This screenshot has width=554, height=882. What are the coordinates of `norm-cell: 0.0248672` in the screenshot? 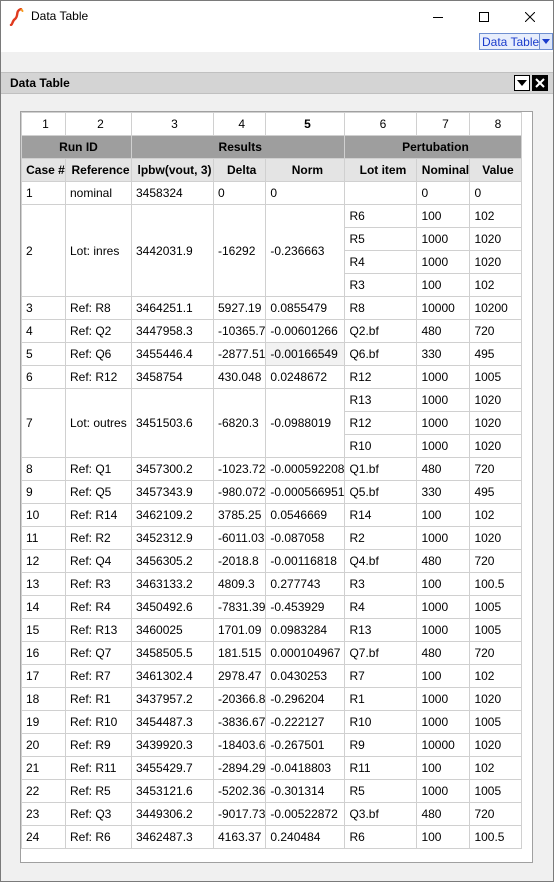 It's located at (305, 377).